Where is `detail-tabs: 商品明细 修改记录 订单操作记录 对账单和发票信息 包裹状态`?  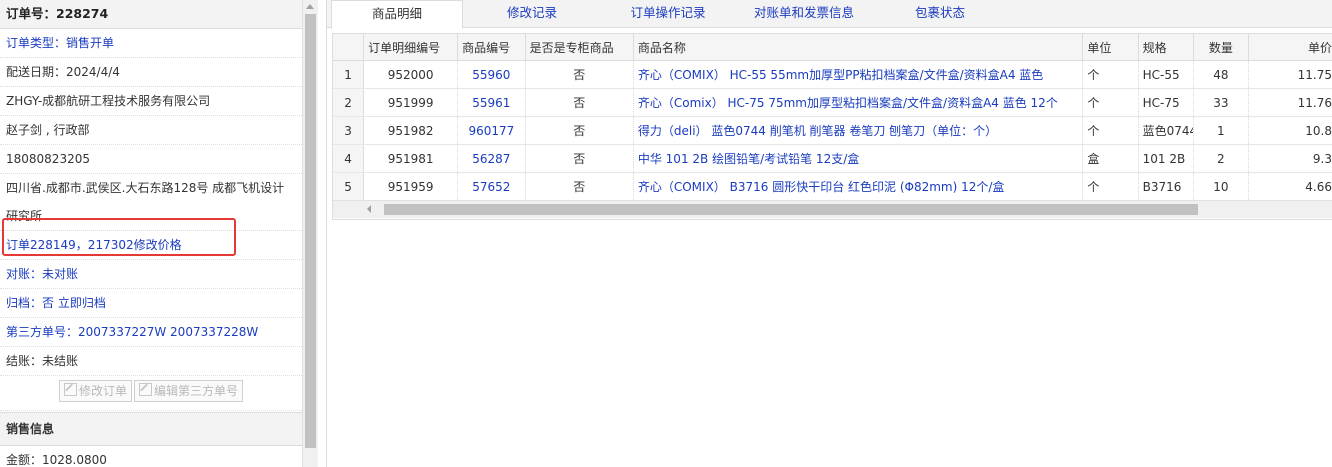 detail-tabs: 商品明细 修改记录 订单操作记录 对账单和发票信息 包裹状态 is located at coordinates (829, 14).